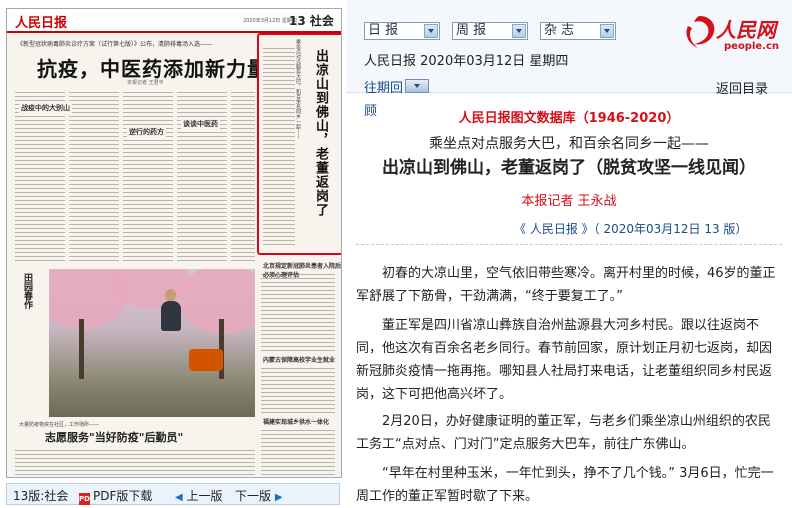 This screenshot has width=792, height=508. Describe the element at coordinates (253, 496) in the screenshot. I see `next-page-label: 下一版` at that location.